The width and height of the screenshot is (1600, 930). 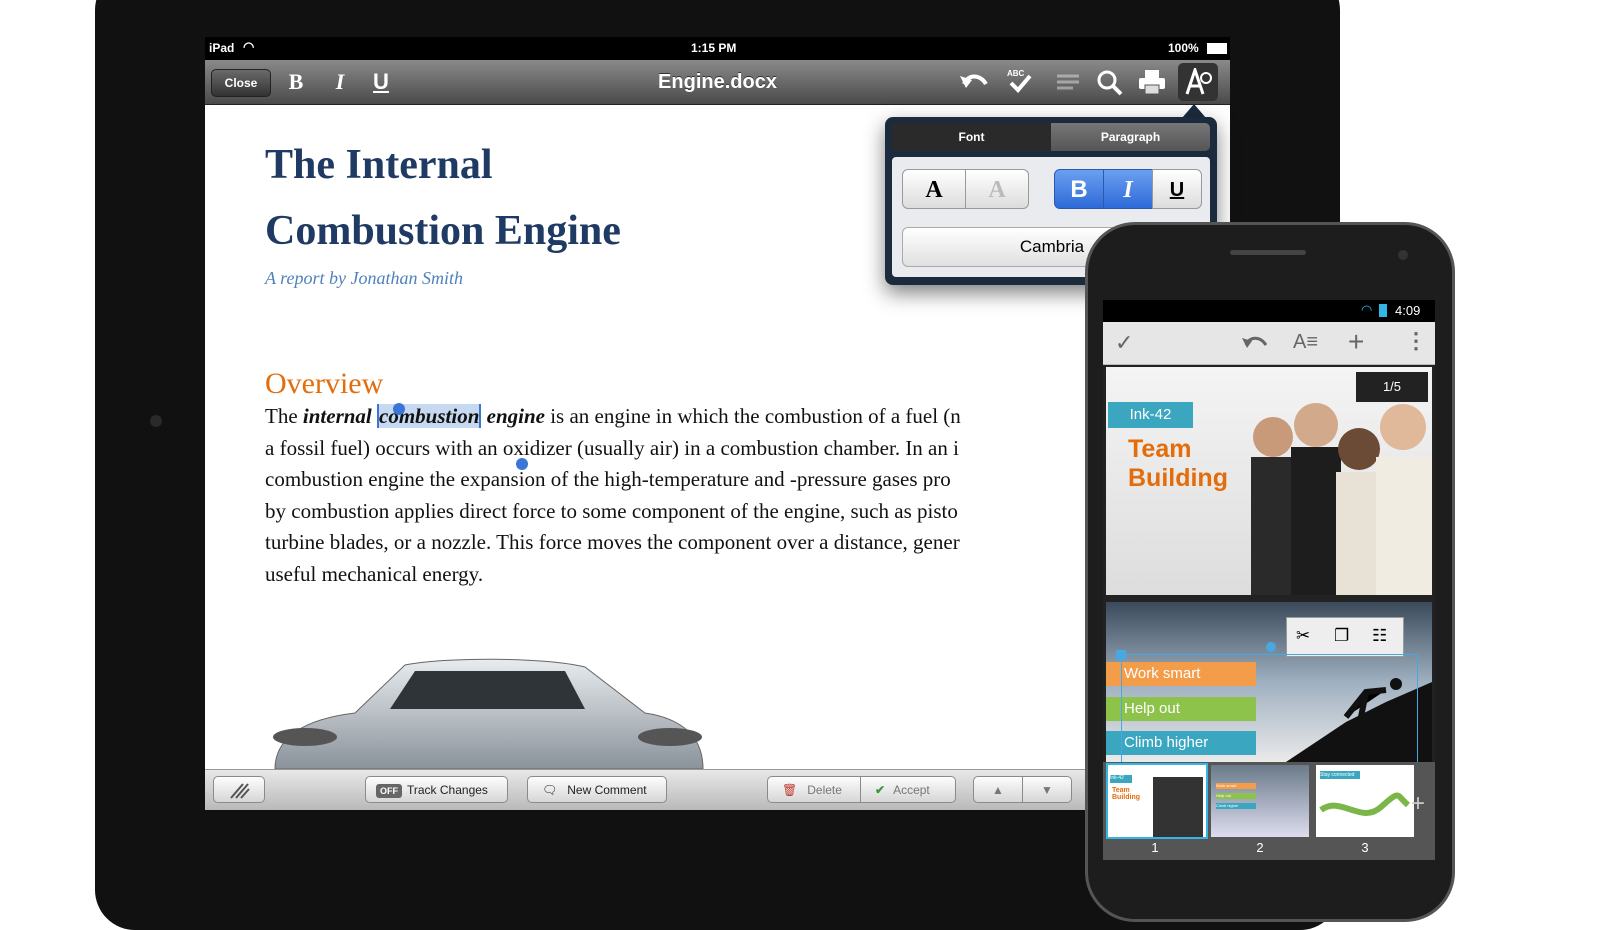 What do you see at coordinates (1128, 189) in the screenshot?
I see `italic-toggle: I` at bounding box center [1128, 189].